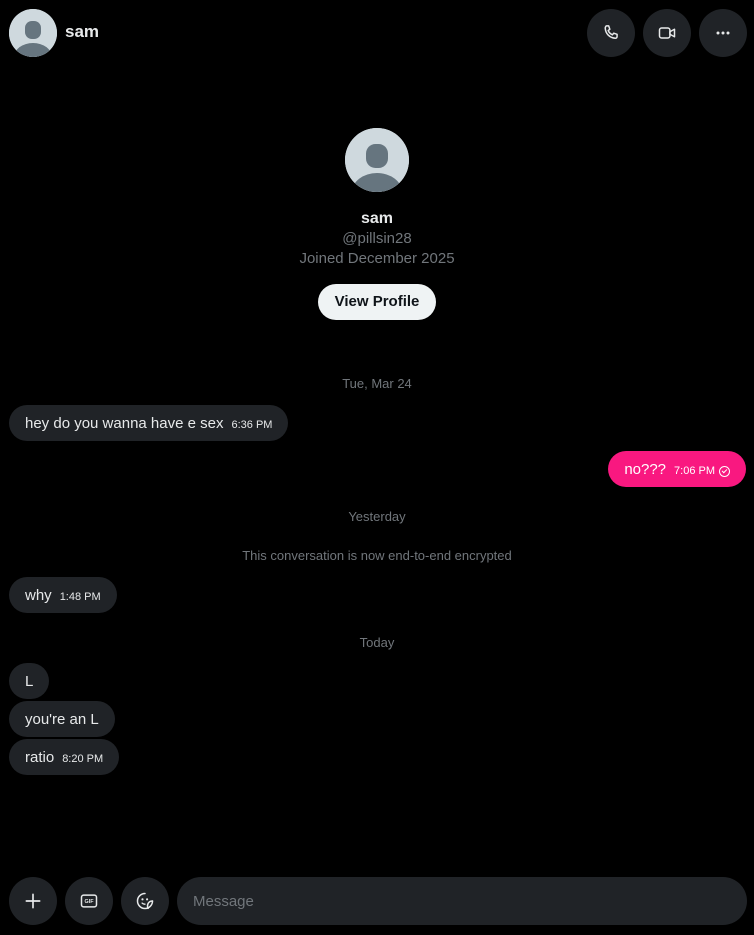 The height and width of the screenshot is (935, 754). Describe the element at coordinates (377, 258) in the screenshot. I see `profile-joined-date: Joined December 2025` at that location.